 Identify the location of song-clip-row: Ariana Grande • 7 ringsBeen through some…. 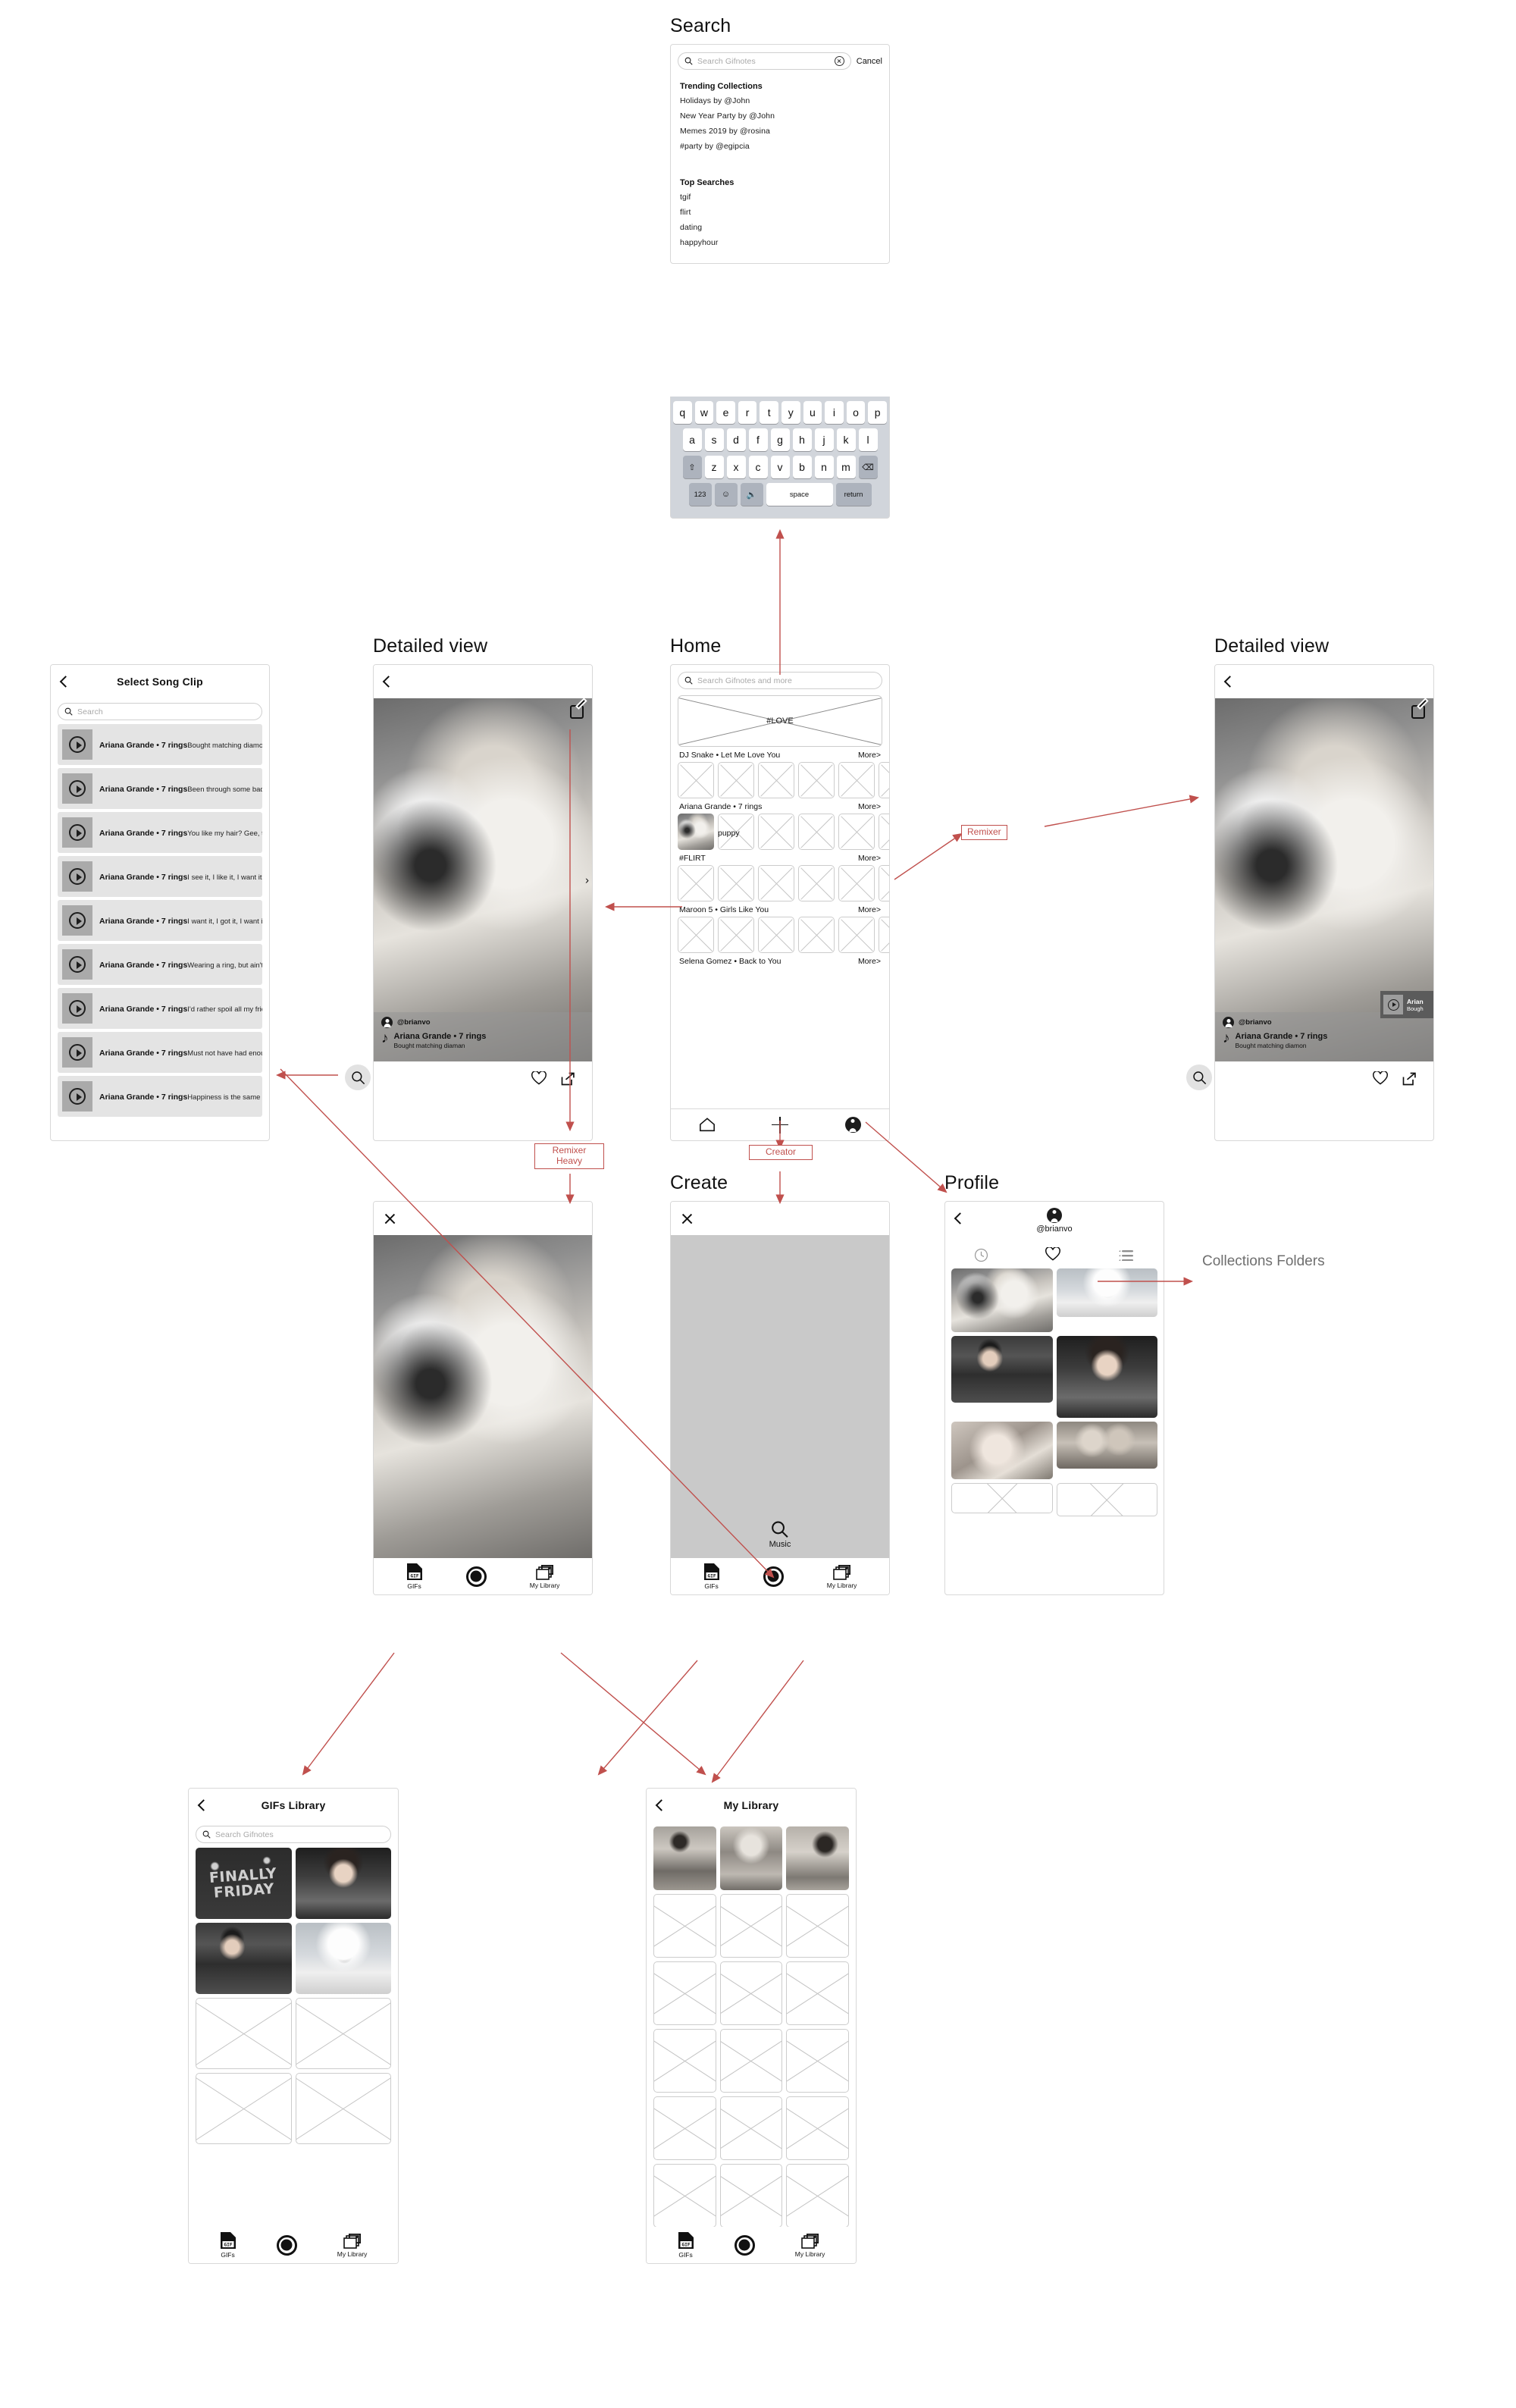
(160, 789).